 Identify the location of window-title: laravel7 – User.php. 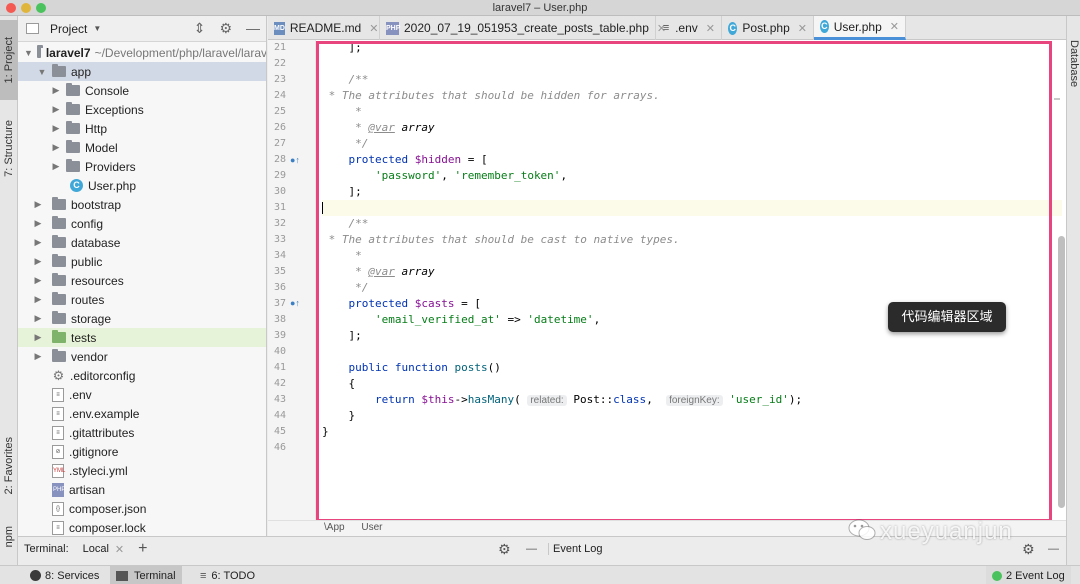
(540, 8).